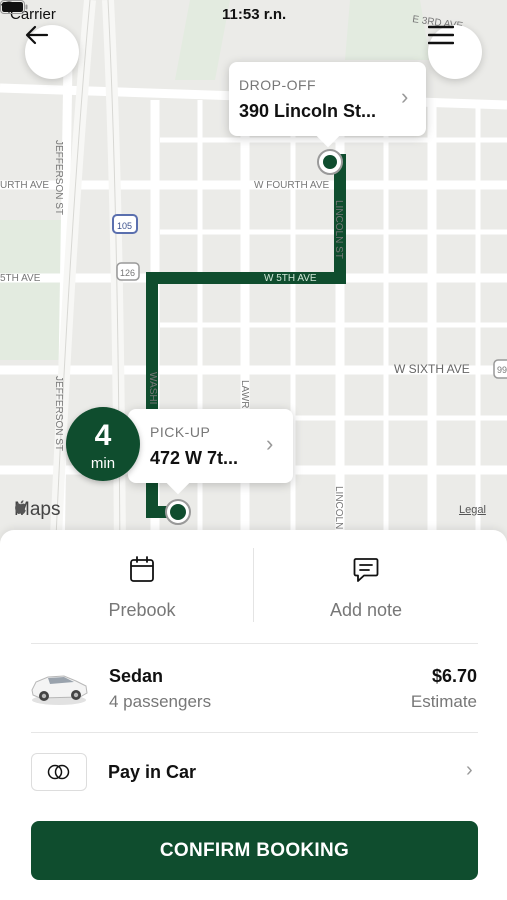 This screenshot has width=507, height=900. What do you see at coordinates (142, 610) in the screenshot?
I see `prebook-label: Prebook` at bounding box center [142, 610].